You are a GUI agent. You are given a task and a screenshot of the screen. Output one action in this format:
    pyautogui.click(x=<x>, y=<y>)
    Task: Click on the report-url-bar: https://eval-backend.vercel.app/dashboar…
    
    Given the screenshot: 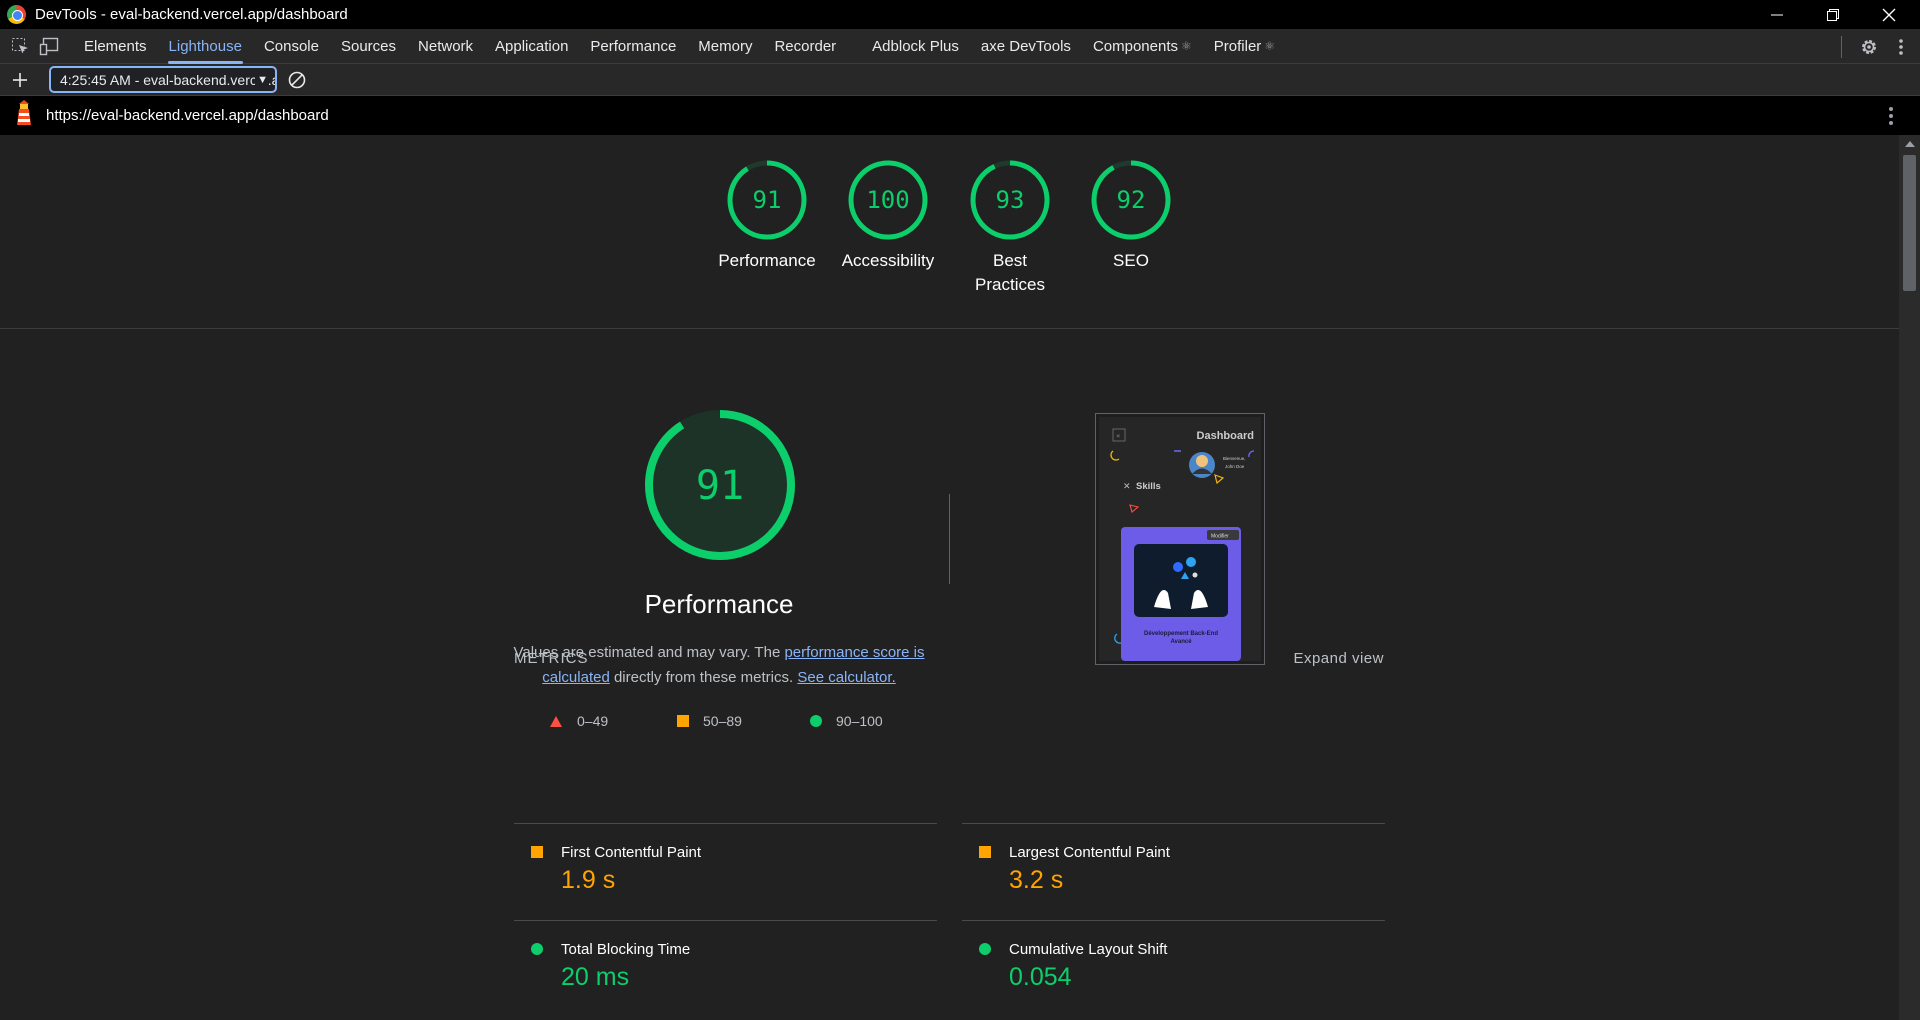 What is the action you would take?
    pyautogui.click(x=960, y=115)
    